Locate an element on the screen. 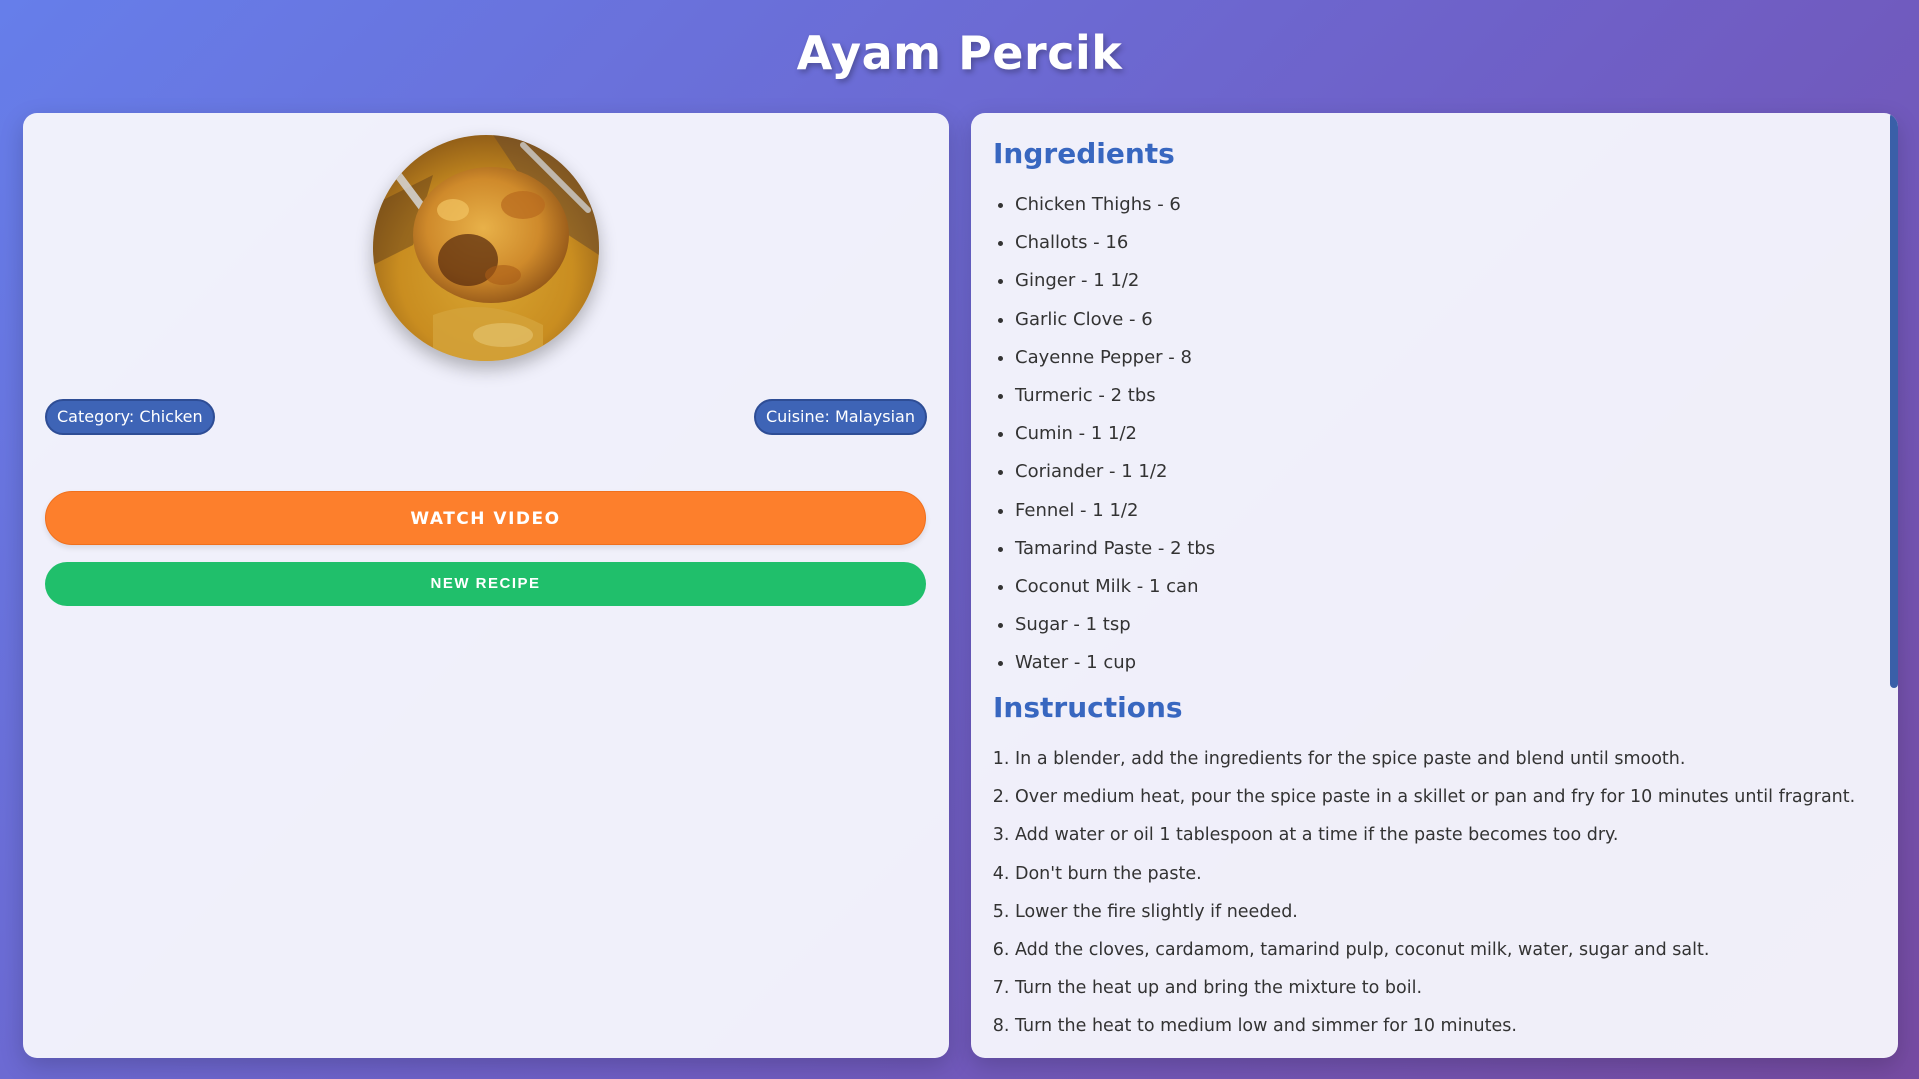 The height and width of the screenshot is (1079, 1919). ingredient-item: Tamarind Paste - 2 tbs is located at coordinates (1115, 549).